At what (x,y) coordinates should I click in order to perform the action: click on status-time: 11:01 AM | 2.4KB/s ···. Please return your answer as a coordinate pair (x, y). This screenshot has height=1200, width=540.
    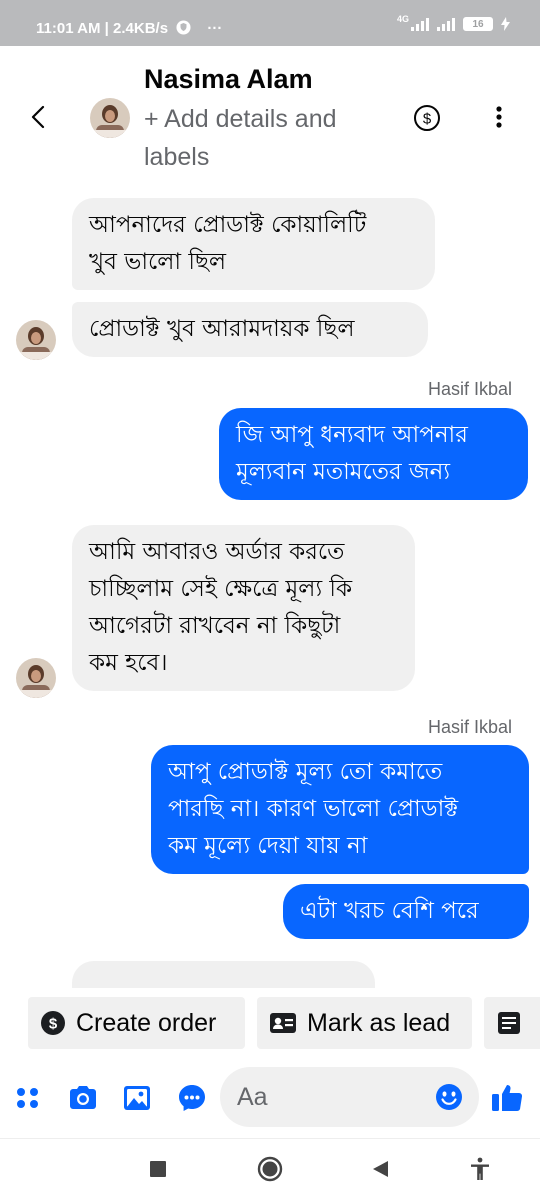
    Looking at the image, I should click on (129, 28).